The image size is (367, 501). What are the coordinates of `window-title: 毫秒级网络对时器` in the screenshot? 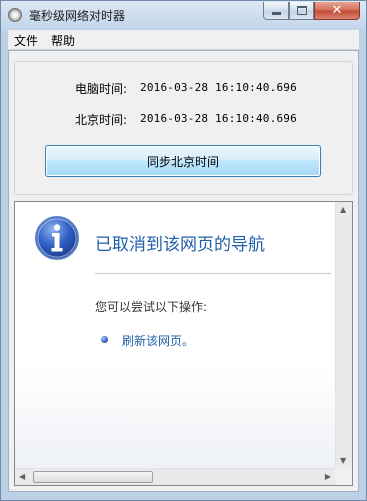 It's located at (77, 16).